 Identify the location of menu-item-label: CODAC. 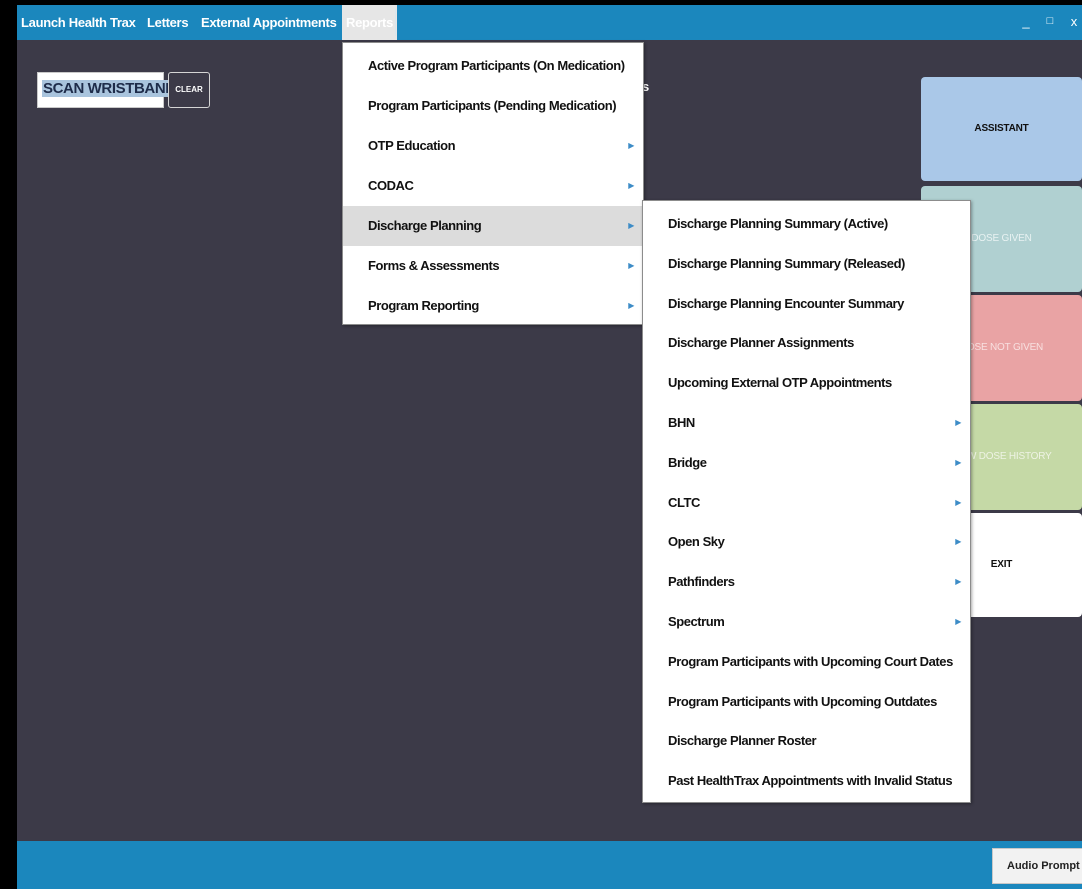
(391, 185).